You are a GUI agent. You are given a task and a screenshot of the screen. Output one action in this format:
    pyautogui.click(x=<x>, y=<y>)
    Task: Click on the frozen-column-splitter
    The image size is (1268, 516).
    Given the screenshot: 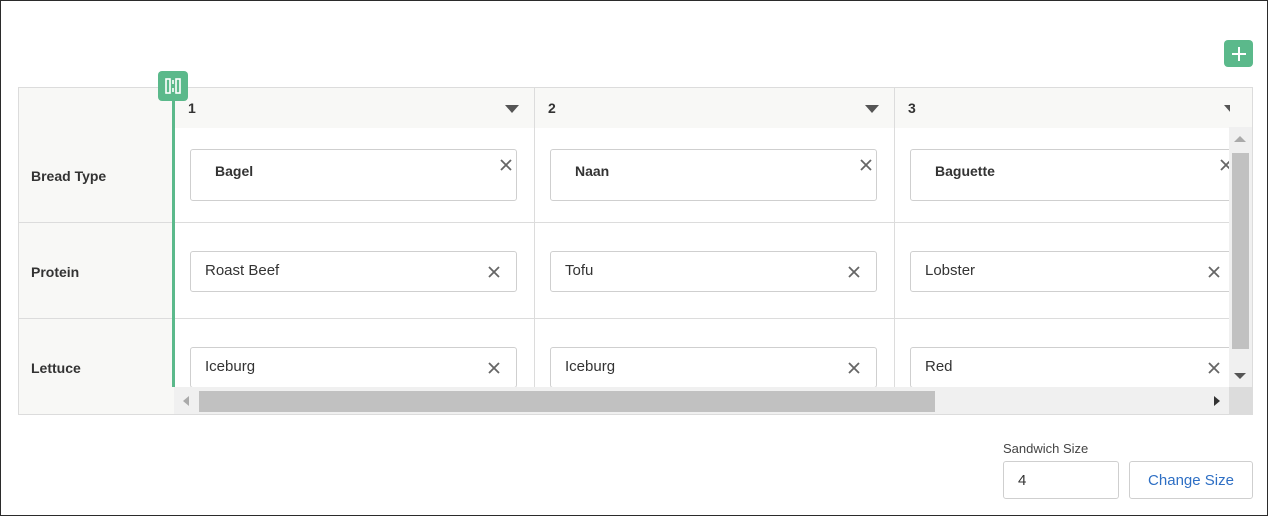 What is the action you would take?
    pyautogui.click(x=173, y=243)
    